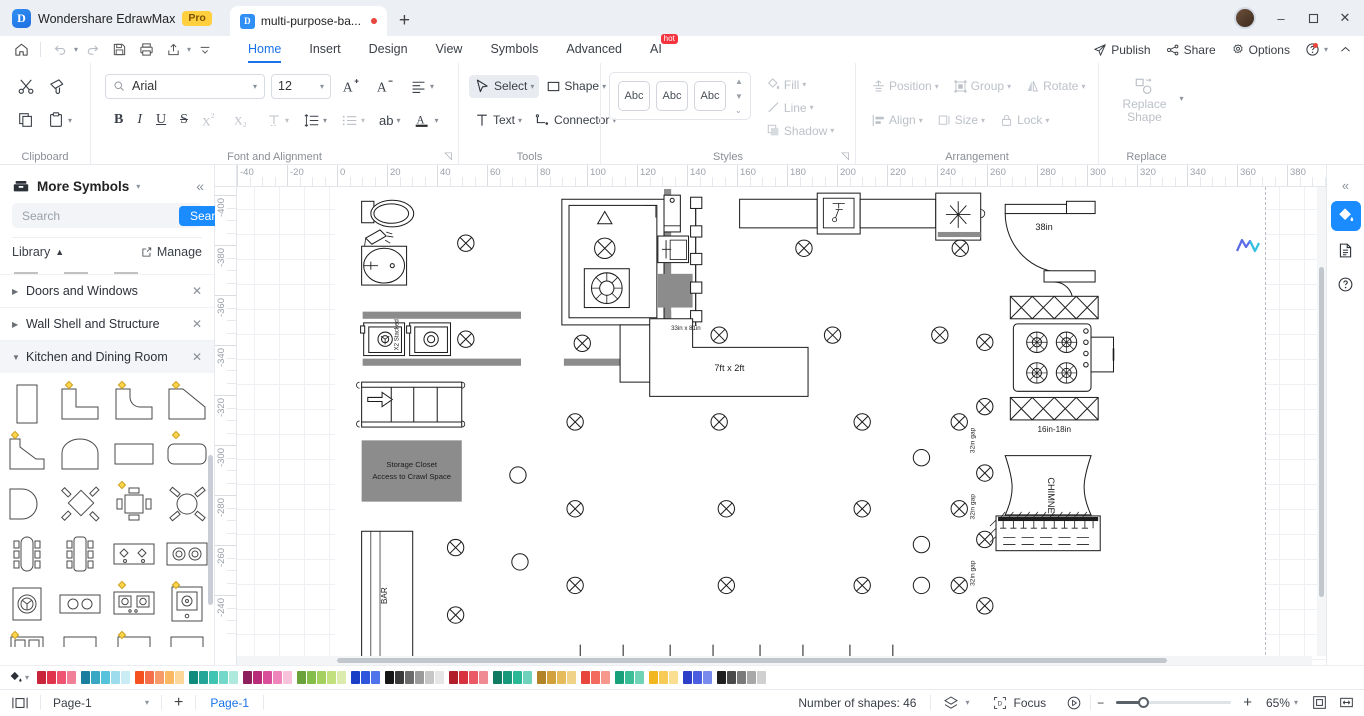 This screenshot has width=1364, height=716. I want to click on symbol-cooktop-2-burner-gas, so click(134, 604).